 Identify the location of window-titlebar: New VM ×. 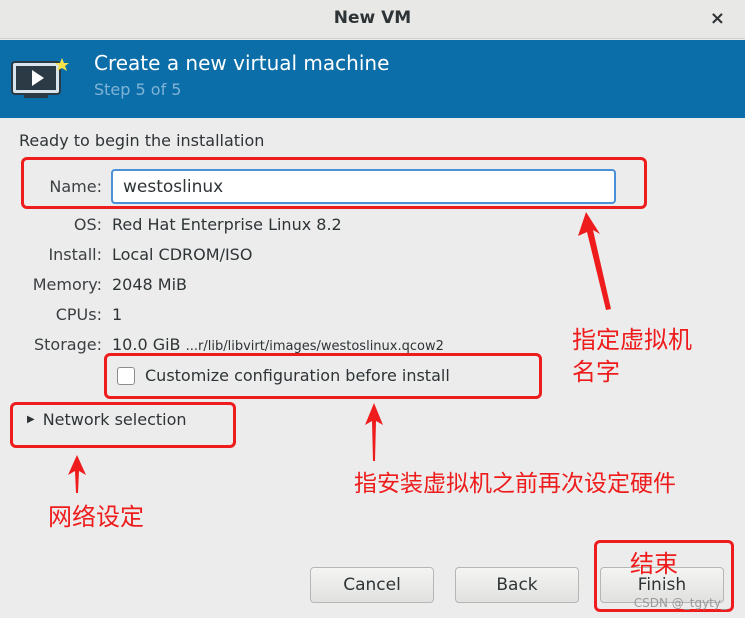
(372, 19).